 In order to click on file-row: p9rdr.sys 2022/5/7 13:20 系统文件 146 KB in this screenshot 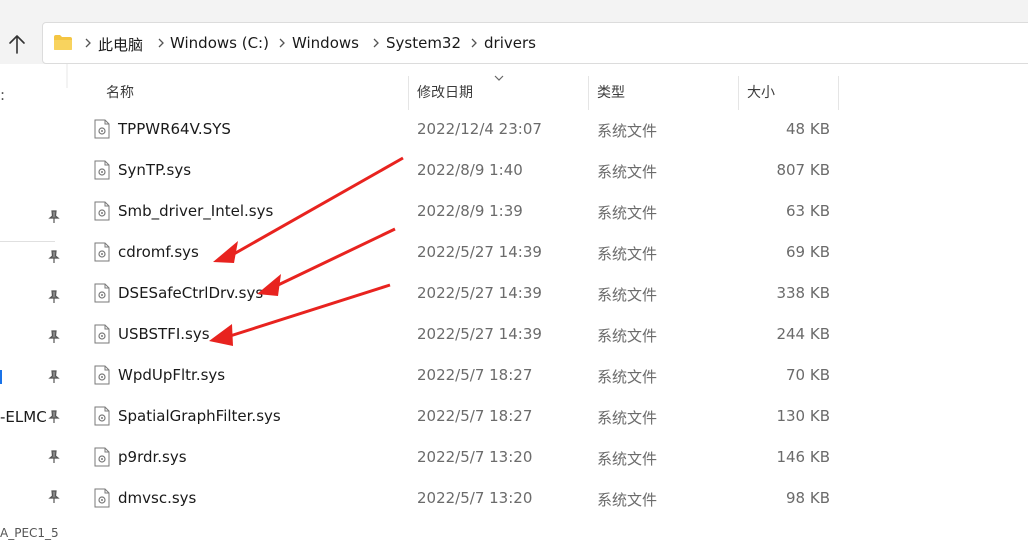, I will do `click(468, 458)`.